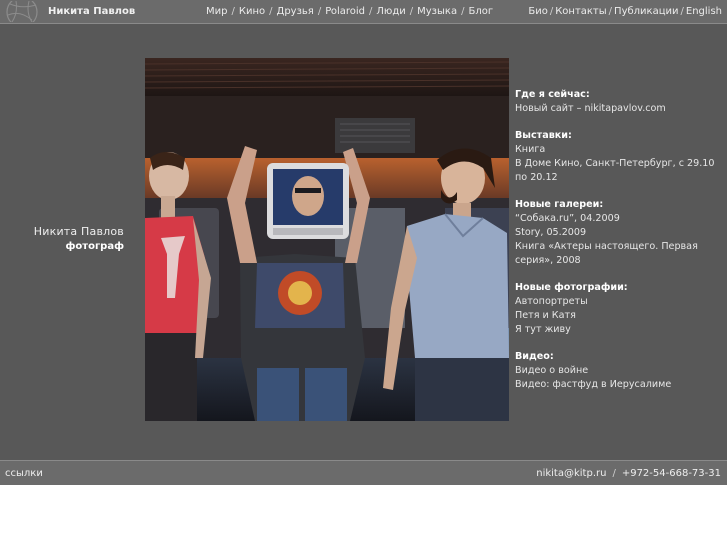 The image size is (727, 545). I want to click on exhibitions-heading: Выставки:, so click(543, 136).